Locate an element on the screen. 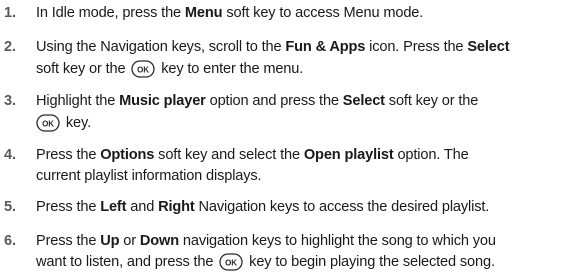 The height and width of the screenshot is (279, 586). step-number: 6. is located at coordinates (10, 241).